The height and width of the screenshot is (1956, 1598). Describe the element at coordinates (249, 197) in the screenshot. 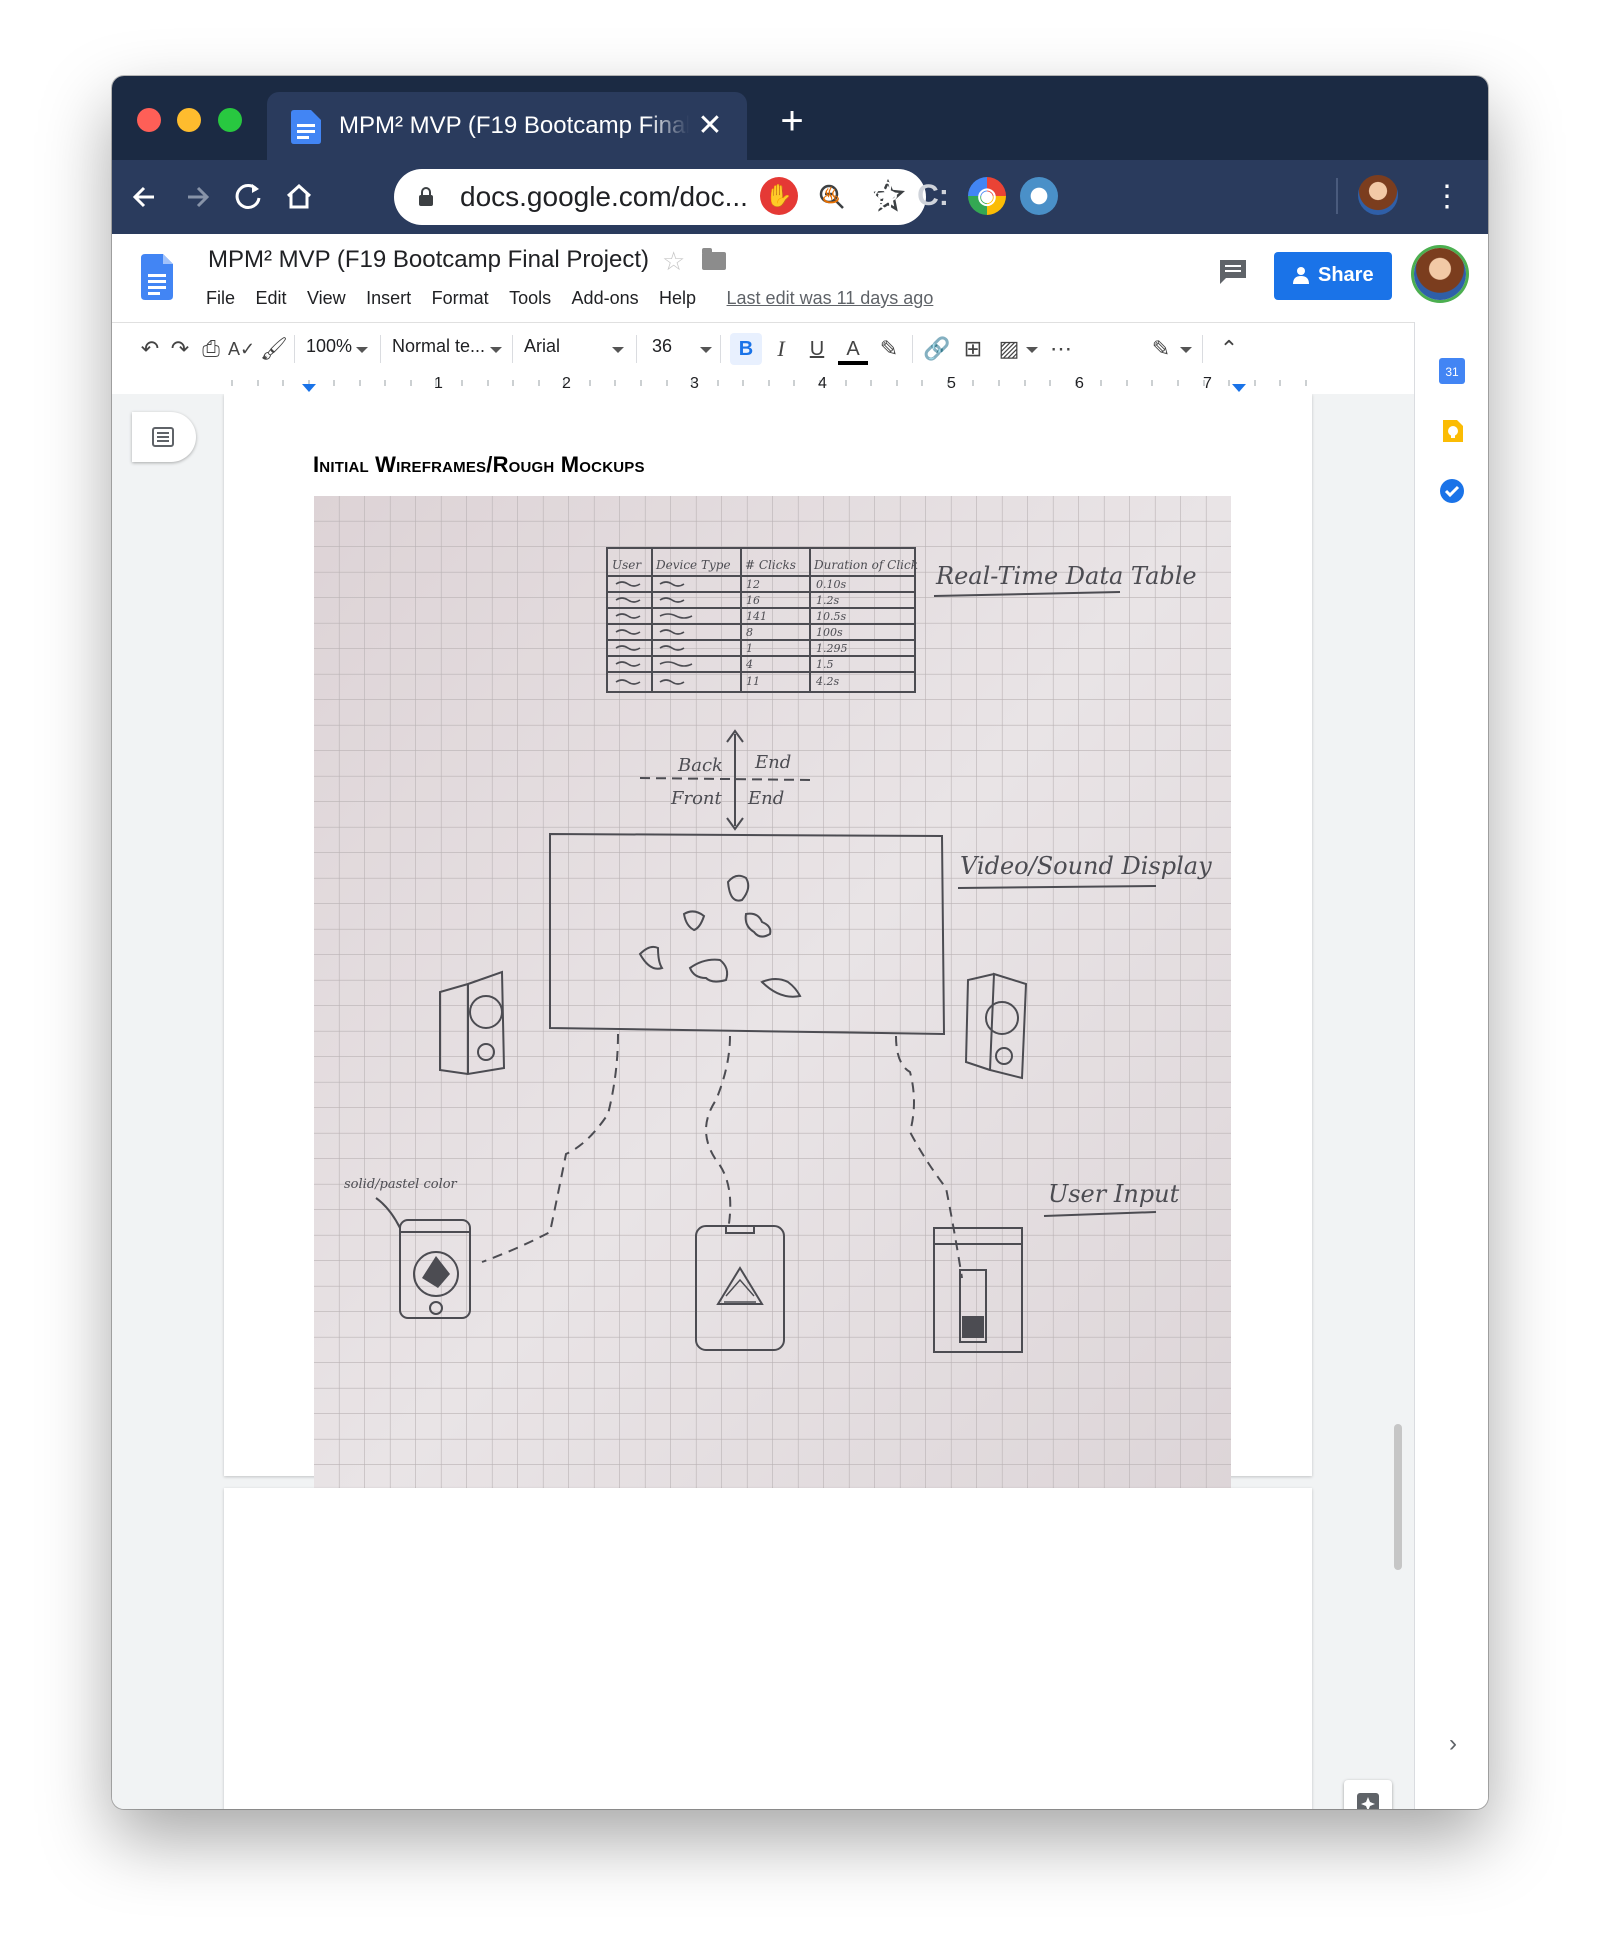

I see `reload-icon` at that location.